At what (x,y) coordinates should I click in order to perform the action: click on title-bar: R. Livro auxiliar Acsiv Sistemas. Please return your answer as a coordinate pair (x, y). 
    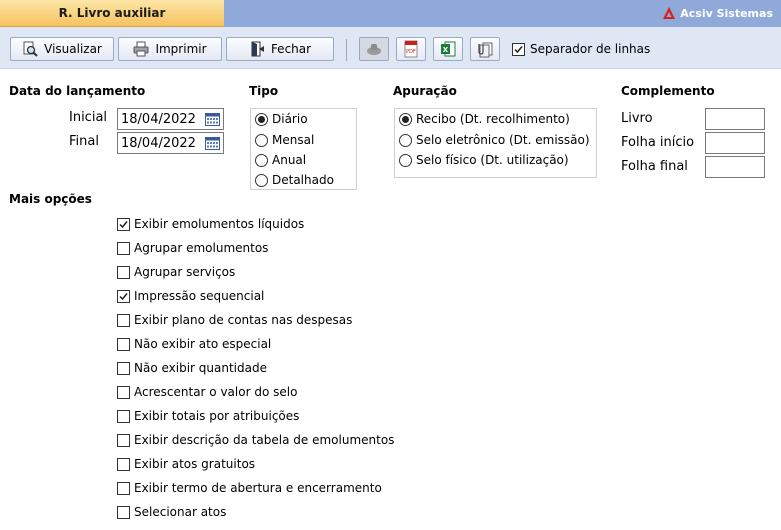
    Looking at the image, I should click on (390, 13).